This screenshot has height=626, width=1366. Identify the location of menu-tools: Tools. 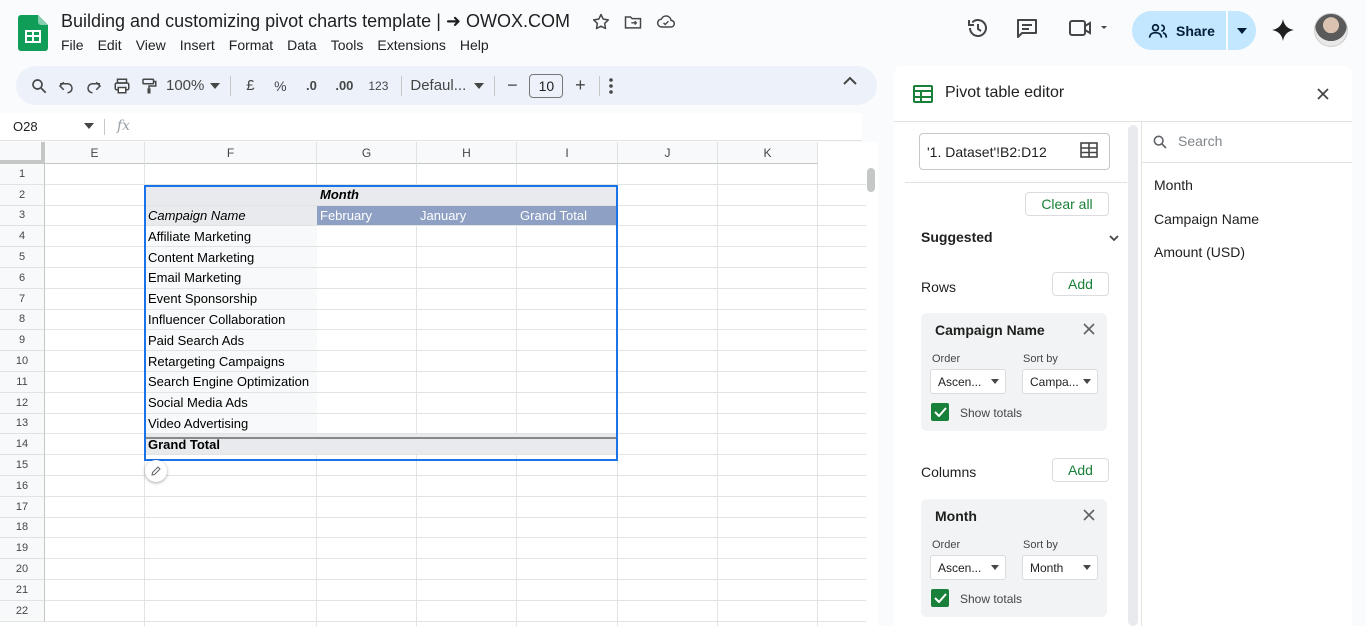
(347, 45).